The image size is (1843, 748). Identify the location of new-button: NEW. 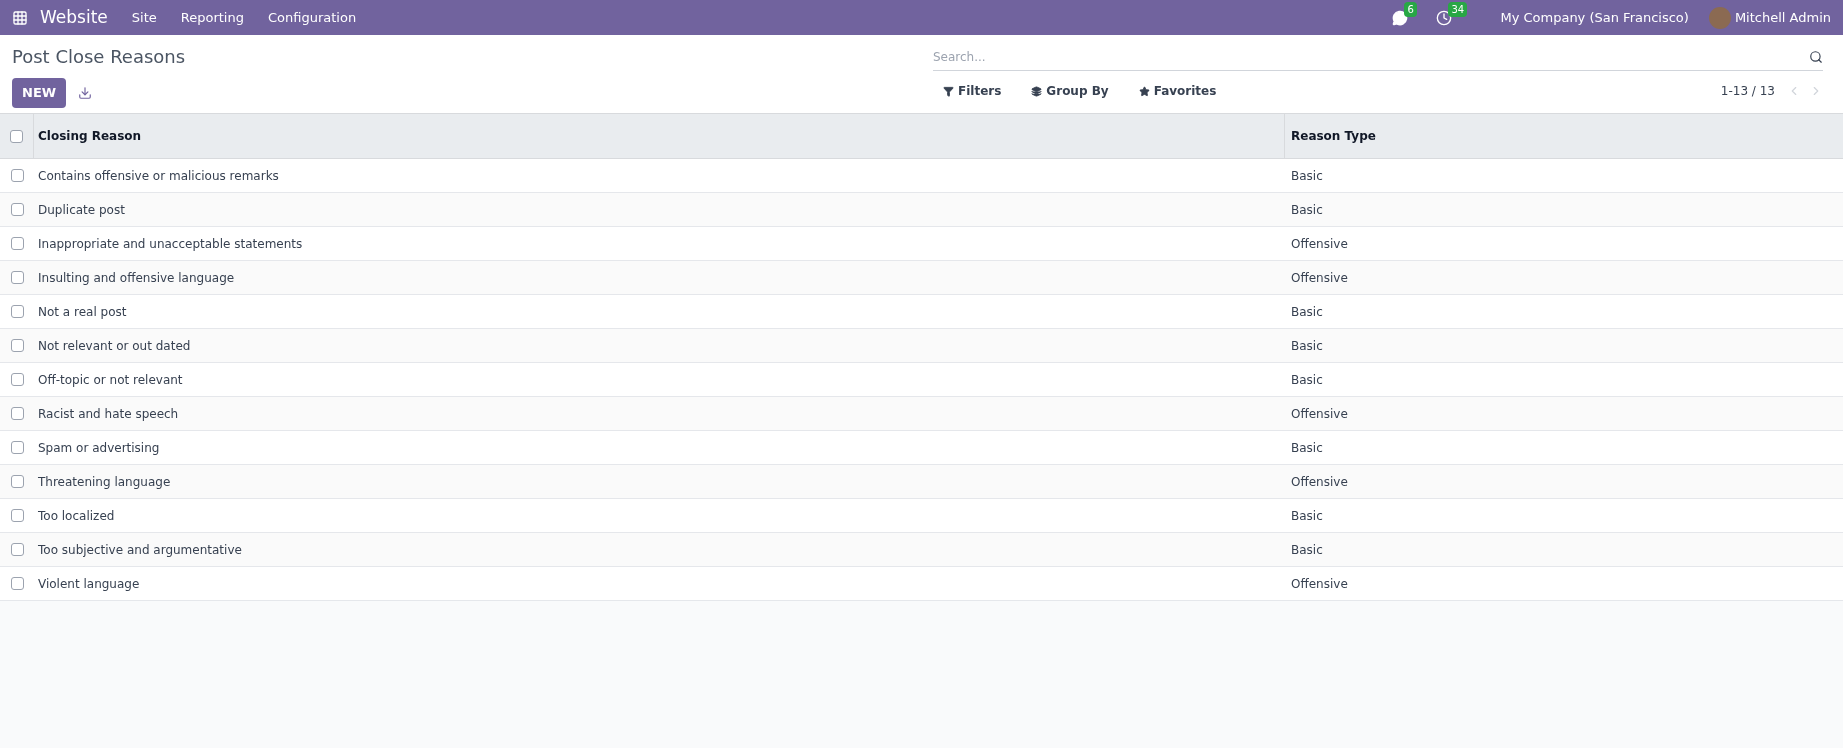
(39, 93).